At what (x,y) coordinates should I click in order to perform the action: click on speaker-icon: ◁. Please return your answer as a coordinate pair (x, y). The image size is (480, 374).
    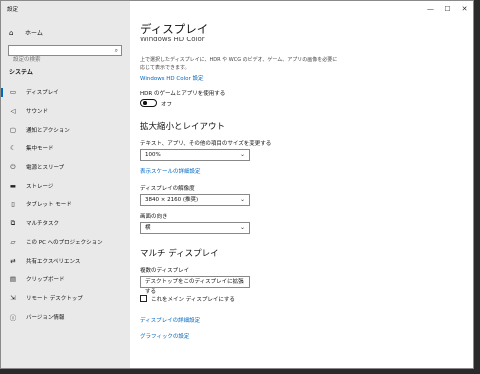
    Looking at the image, I should click on (13, 111).